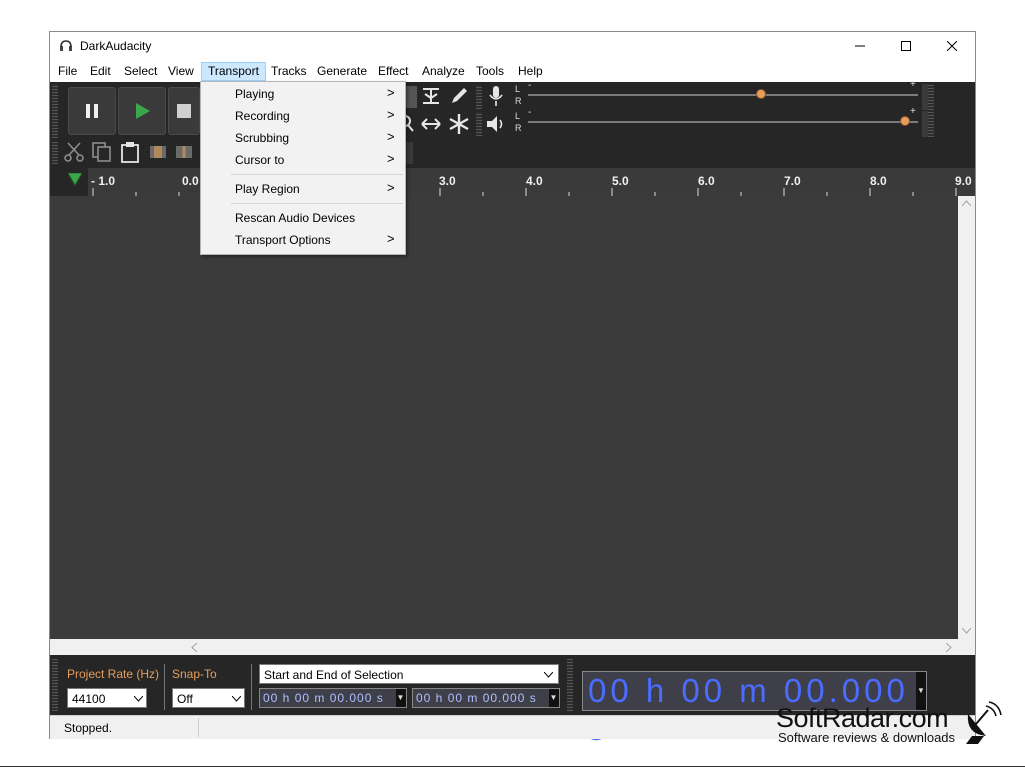 This screenshot has width=1025, height=769. Describe the element at coordinates (194, 647) in the screenshot. I see `scroll-left-icon` at that location.